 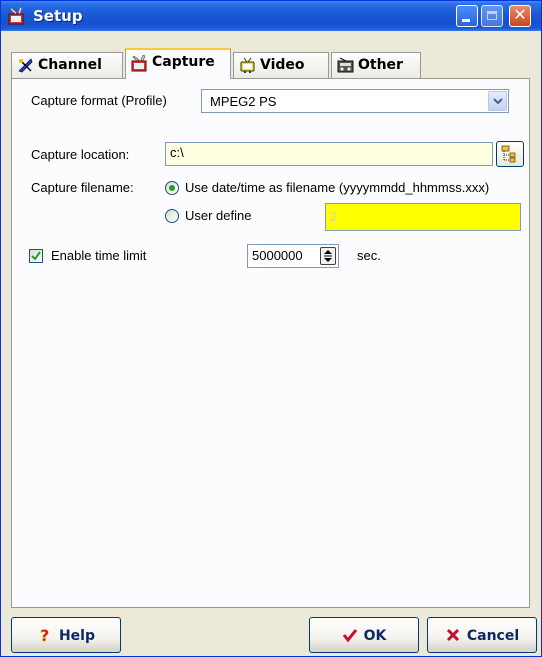 I want to click on enable-time-limit-label: Enable time limit, so click(x=99, y=255).